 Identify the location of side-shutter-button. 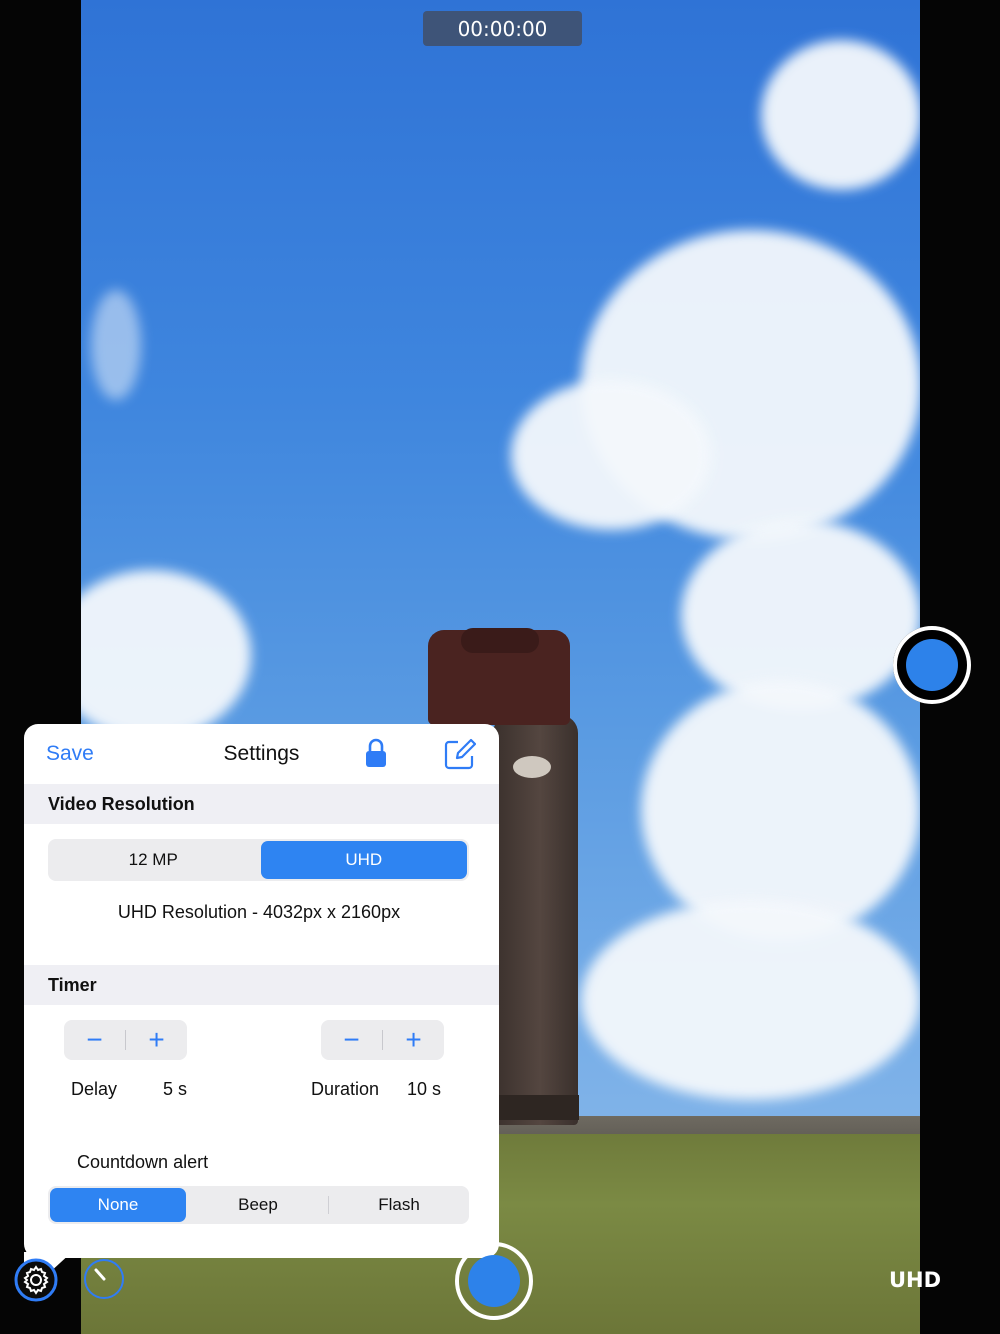
(932, 665).